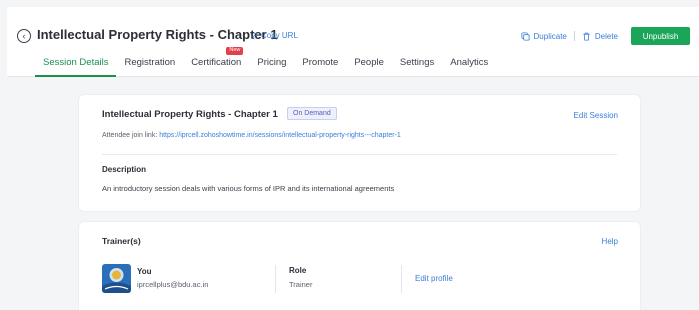  Describe the element at coordinates (298, 270) in the screenshot. I see `role-label: Role` at that location.